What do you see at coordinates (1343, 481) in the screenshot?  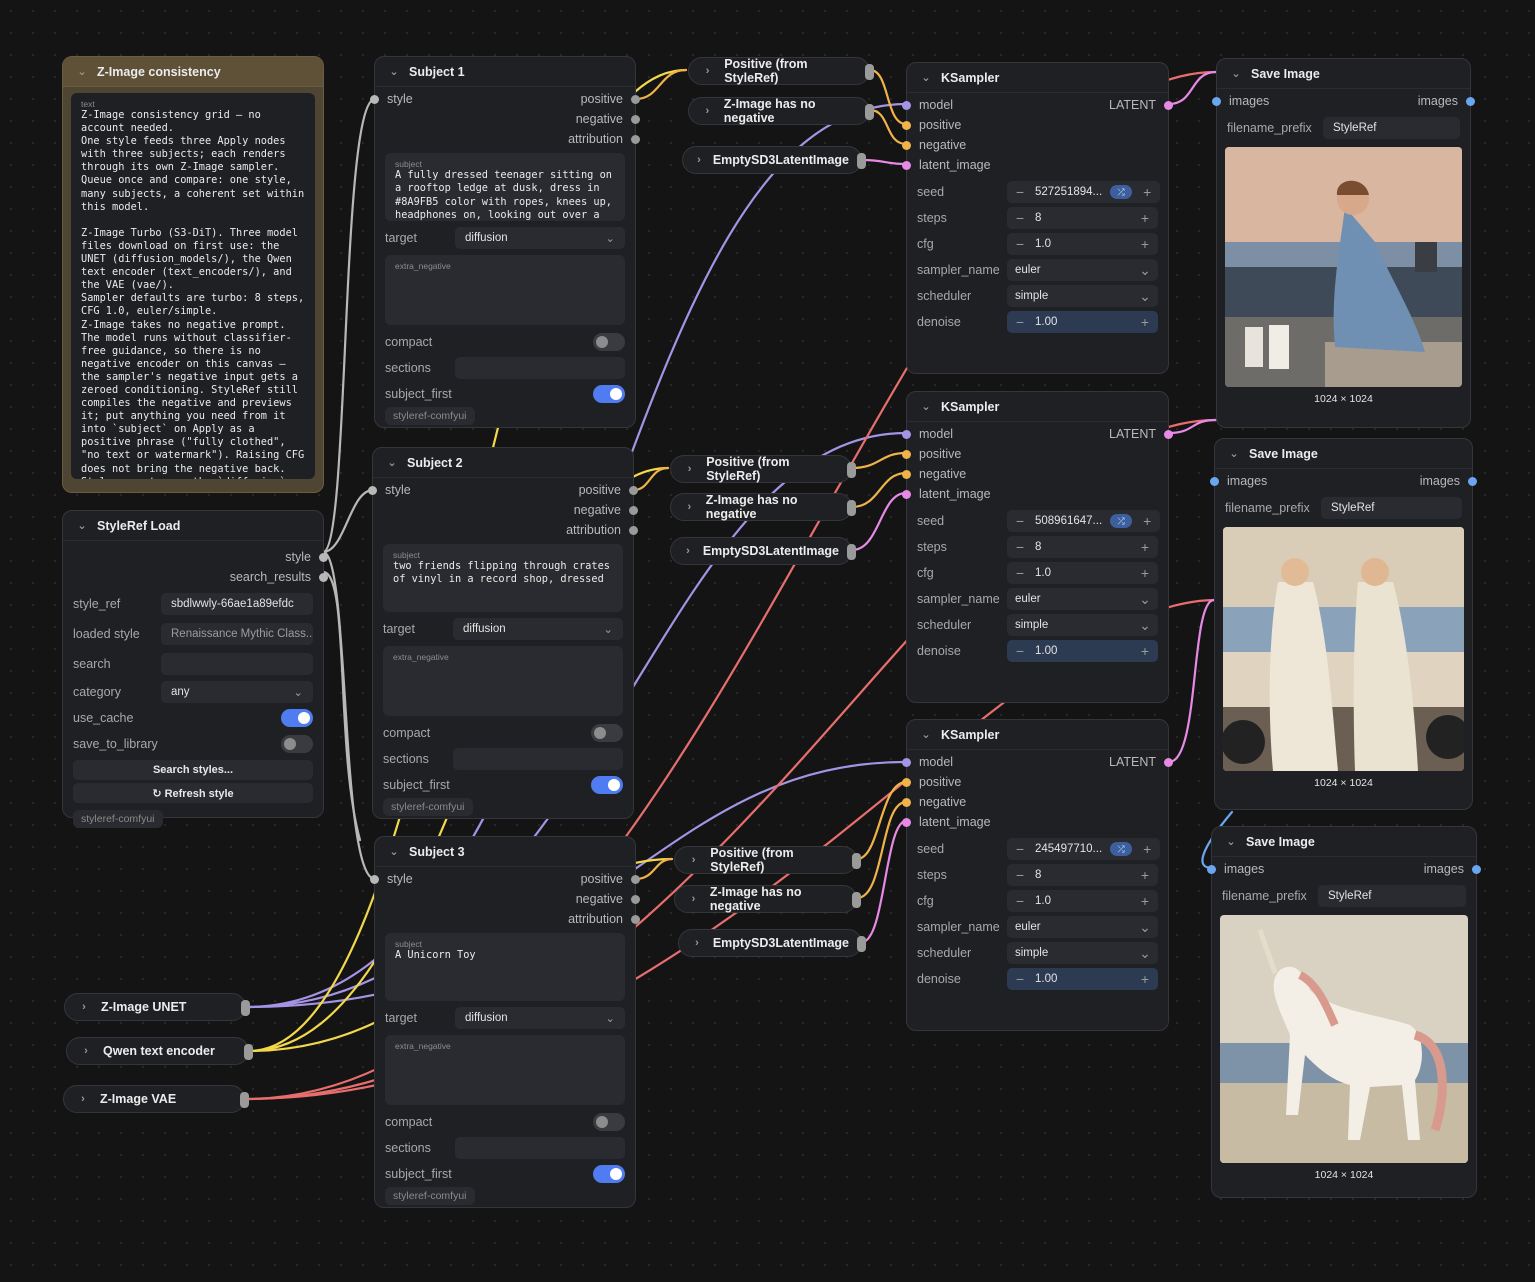 I see `input-images: images images` at bounding box center [1343, 481].